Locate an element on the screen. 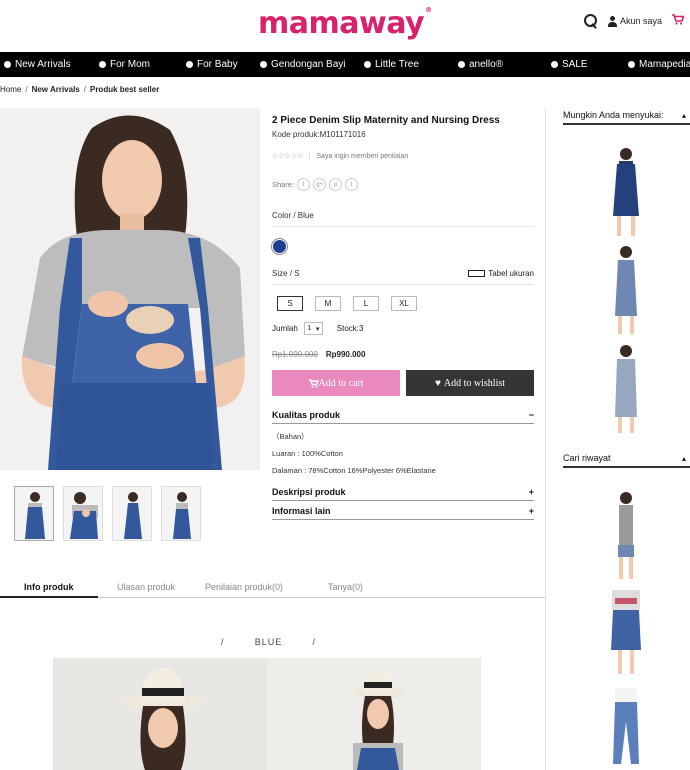 The height and width of the screenshot is (770, 690). accordion-quality-header: Kualitas produk − is located at coordinates (403, 415).